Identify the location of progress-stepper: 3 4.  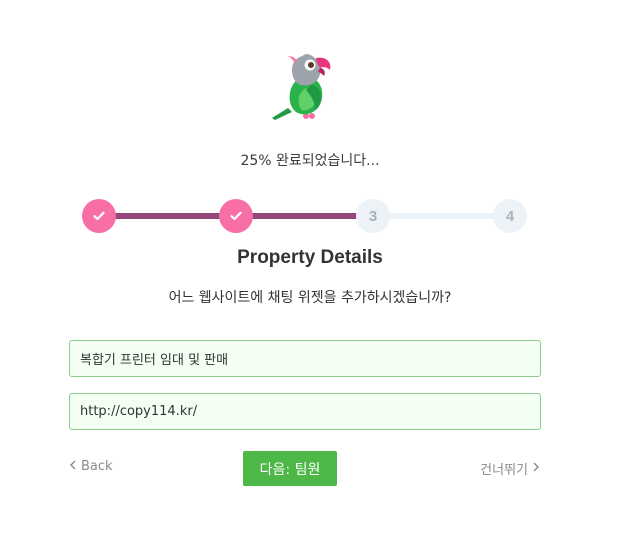
(306, 217).